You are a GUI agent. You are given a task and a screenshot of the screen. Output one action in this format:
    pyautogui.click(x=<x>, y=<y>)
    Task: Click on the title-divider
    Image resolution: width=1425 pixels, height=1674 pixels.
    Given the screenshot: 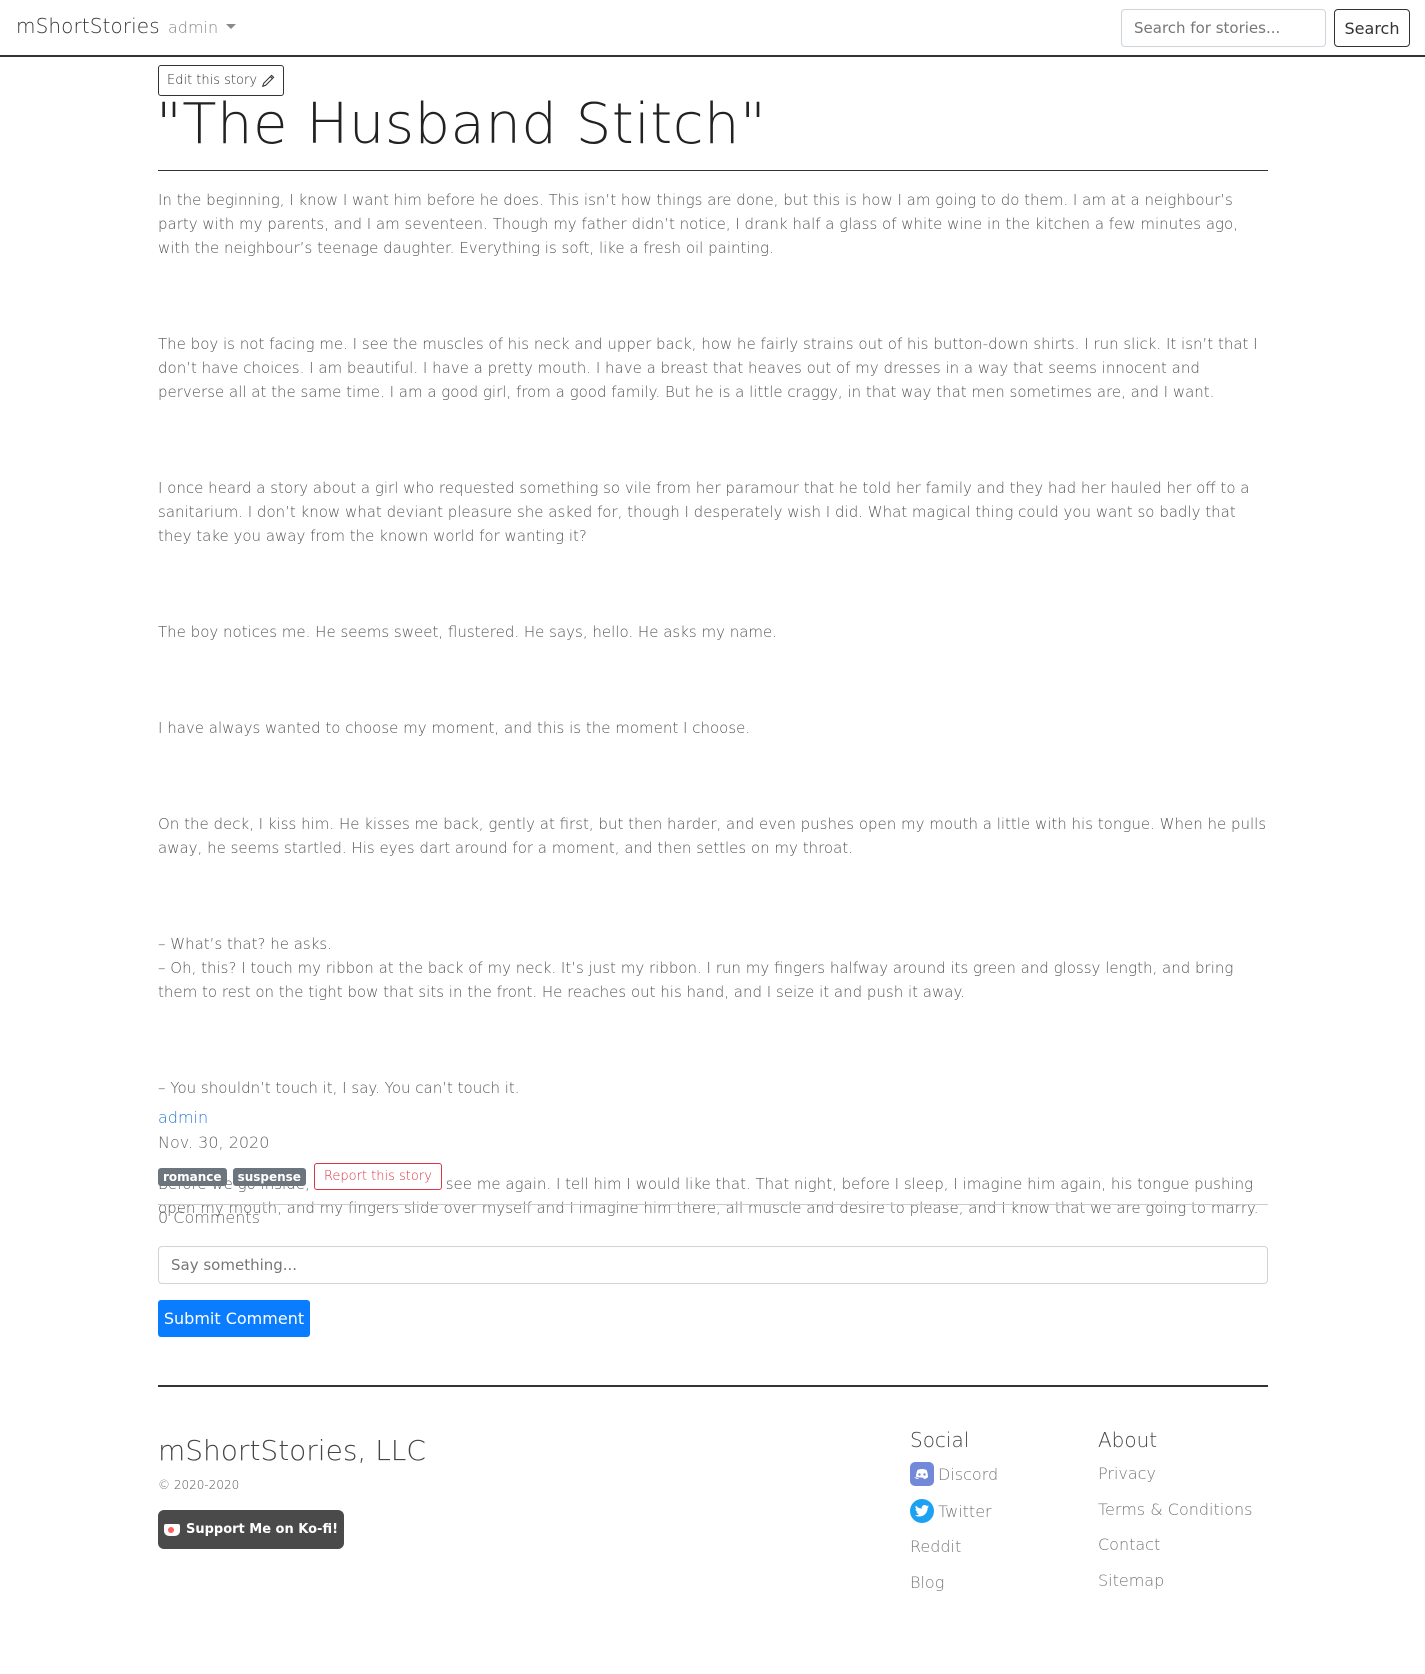 What is the action you would take?
    pyautogui.click(x=713, y=170)
    